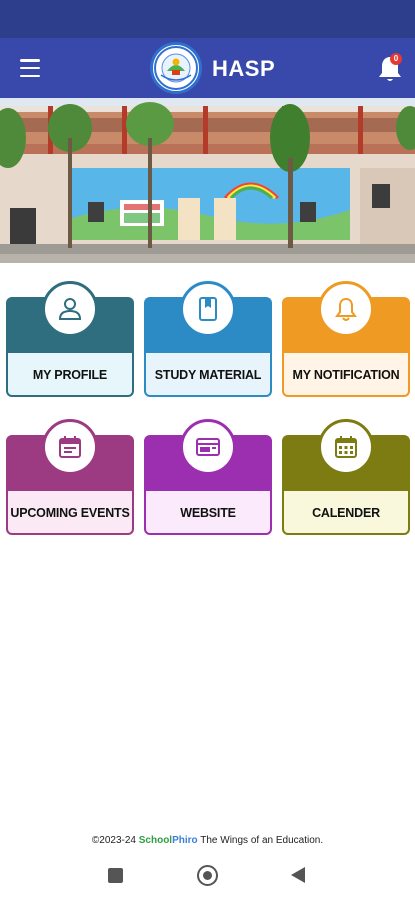  What do you see at coordinates (70, 339) in the screenshot?
I see `tile-my-profile: MY PROFILE` at bounding box center [70, 339].